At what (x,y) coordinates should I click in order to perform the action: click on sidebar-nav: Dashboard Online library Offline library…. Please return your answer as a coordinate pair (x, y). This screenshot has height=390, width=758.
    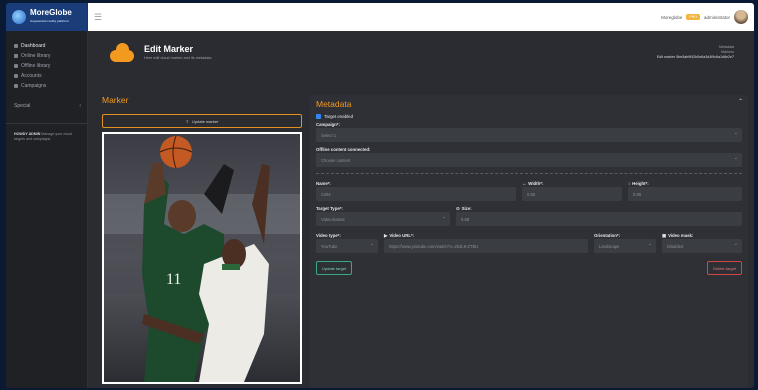
    Looking at the image, I should click on (46, 71).